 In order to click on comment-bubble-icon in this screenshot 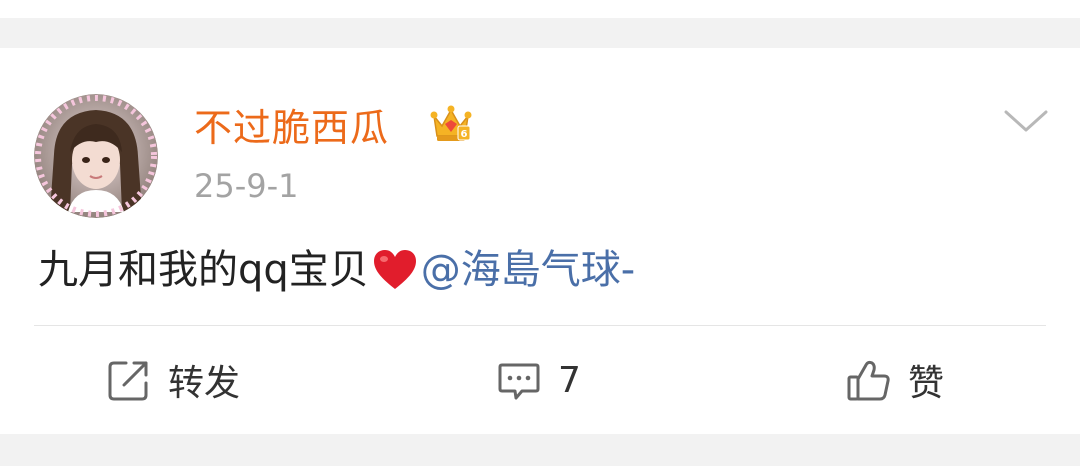, I will do `click(519, 381)`.